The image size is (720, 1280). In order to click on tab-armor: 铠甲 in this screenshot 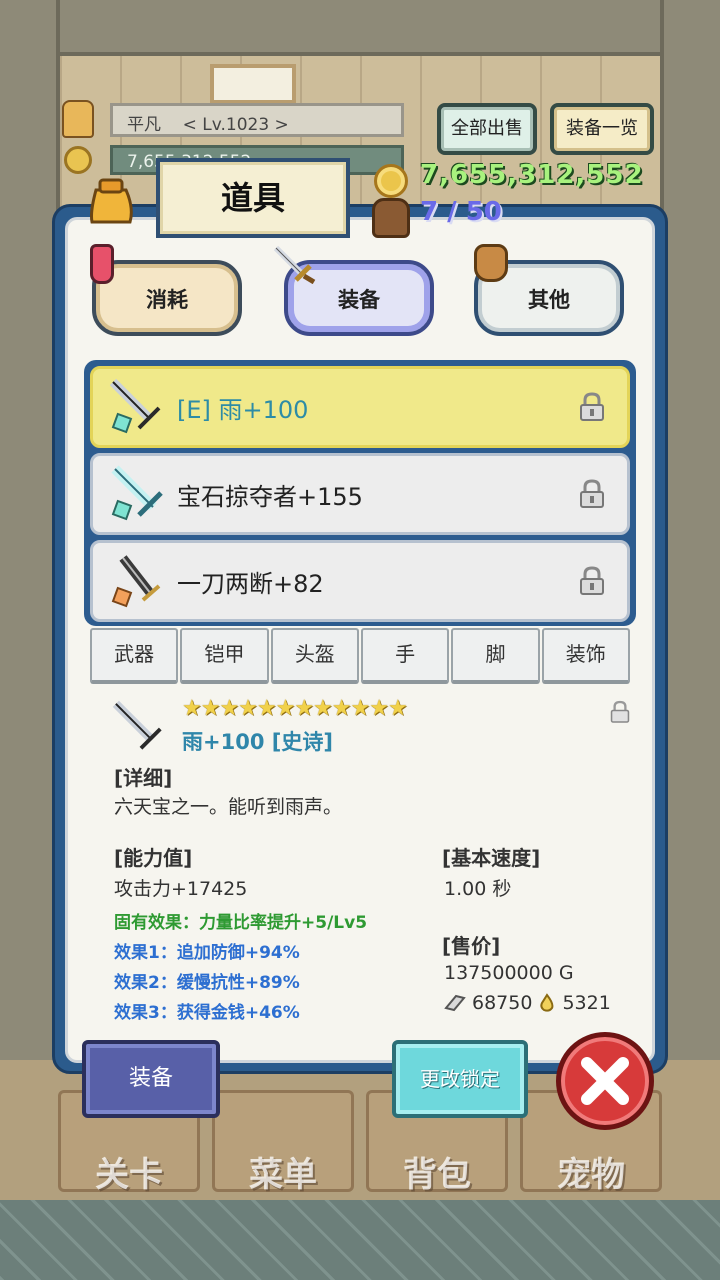, I will do `click(224, 656)`.